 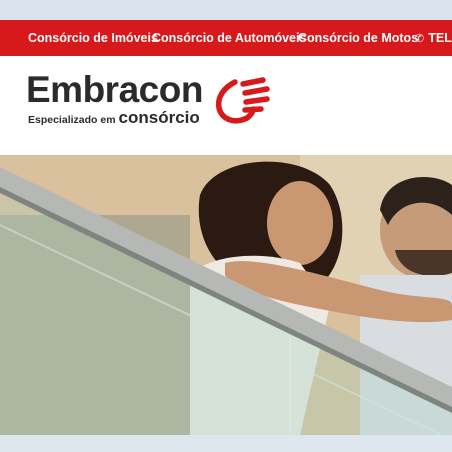 What do you see at coordinates (226, 443) in the screenshot?
I see `bottom-strip` at bounding box center [226, 443].